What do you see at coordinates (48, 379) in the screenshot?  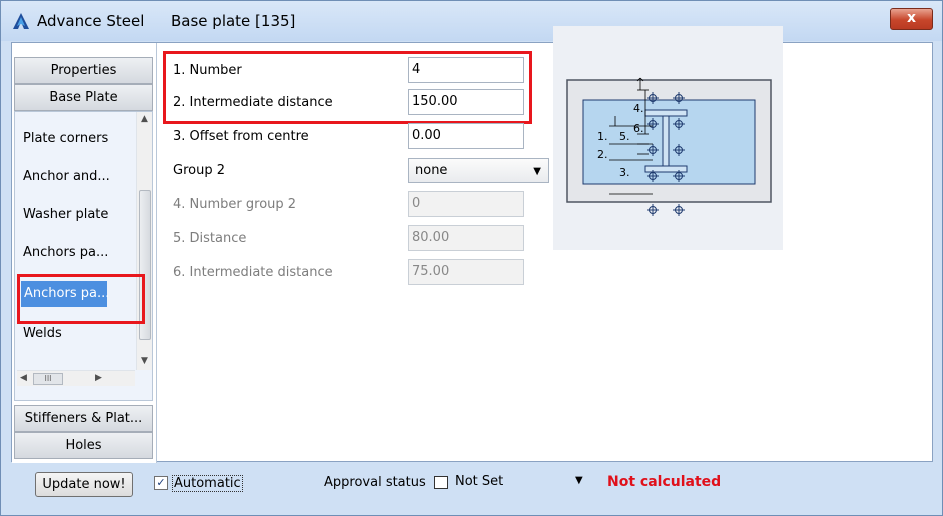 I see `hscroll-thumb: III` at bounding box center [48, 379].